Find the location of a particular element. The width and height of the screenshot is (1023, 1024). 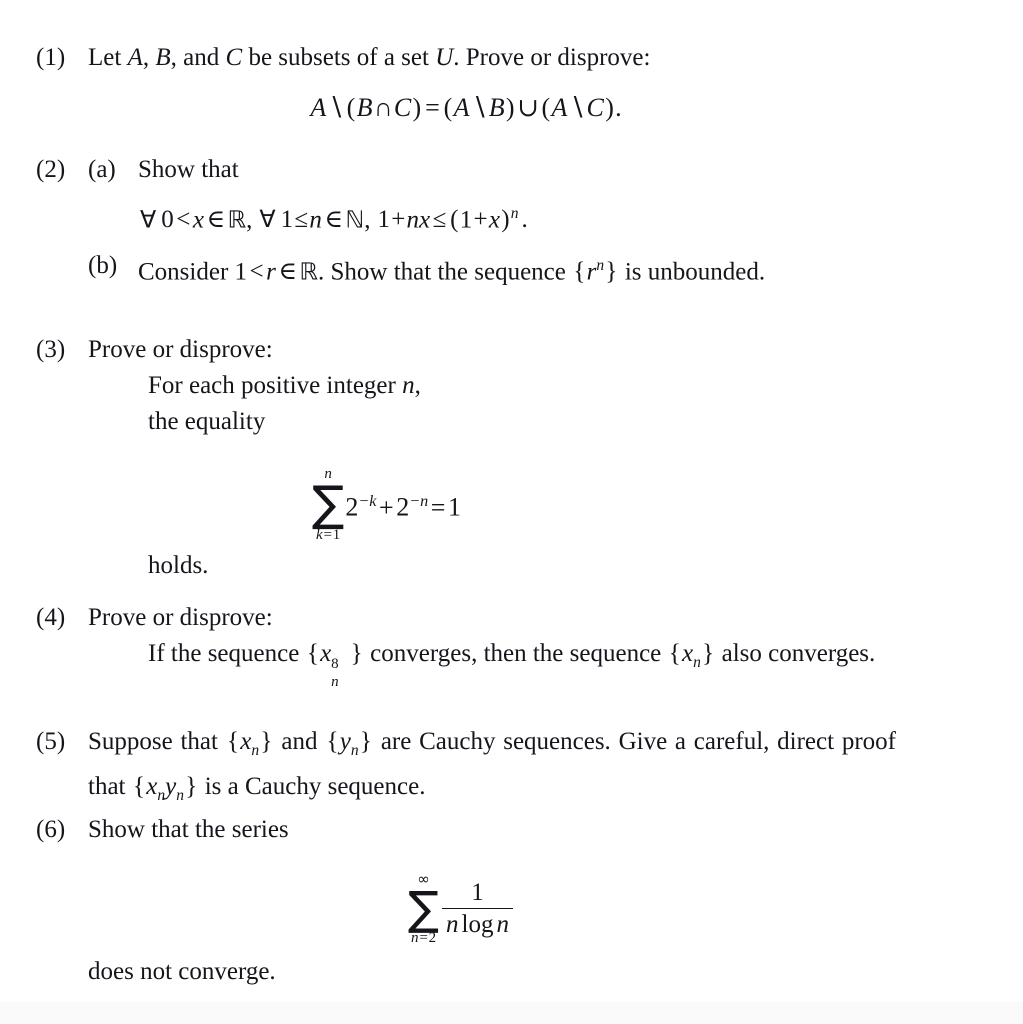

problem-6-closing: does not converge. is located at coordinates (182, 971).